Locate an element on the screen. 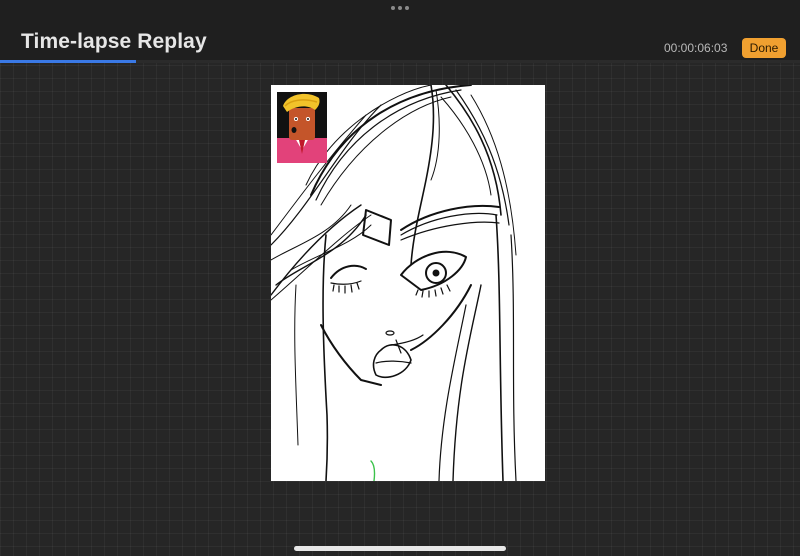 The width and height of the screenshot is (800, 556). more-dots-icon is located at coordinates (400, 8).